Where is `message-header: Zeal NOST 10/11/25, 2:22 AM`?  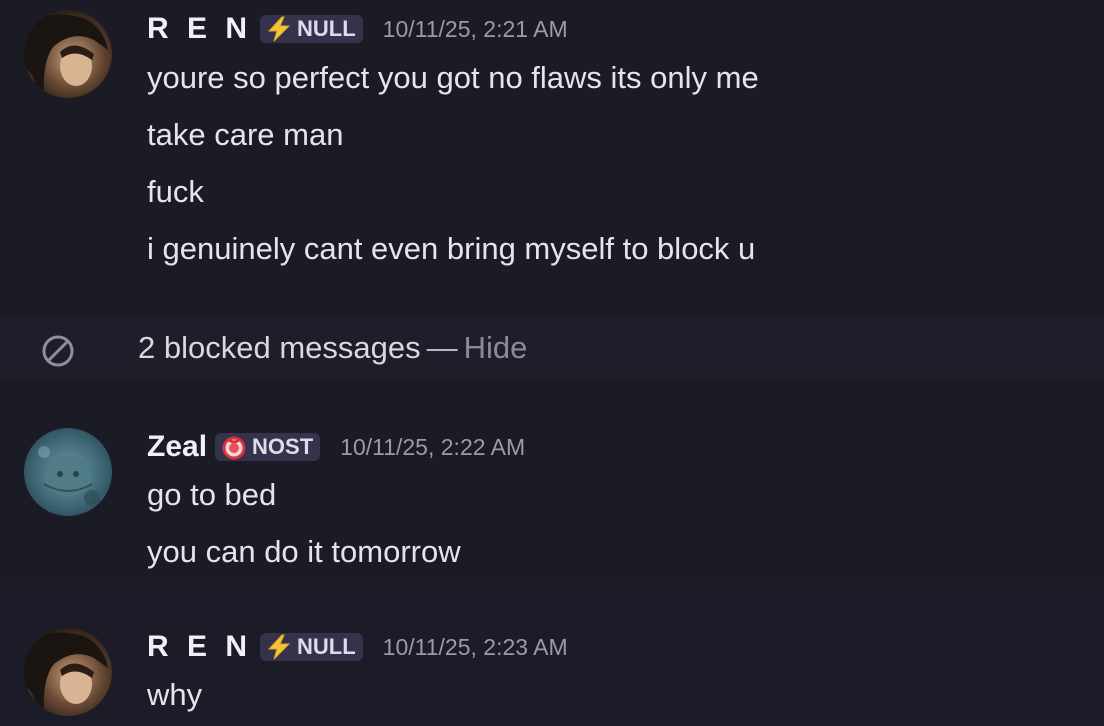
message-header: Zeal NOST 10/11/25, 2:22 AM is located at coordinates (336, 447).